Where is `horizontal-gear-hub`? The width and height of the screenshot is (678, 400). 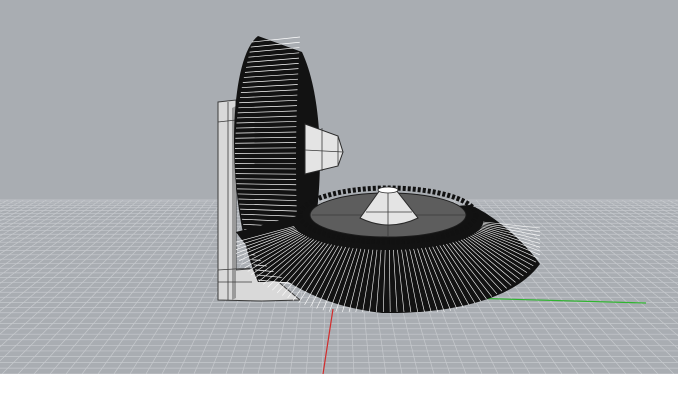 horizontal-gear-hub is located at coordinates (389, 206).